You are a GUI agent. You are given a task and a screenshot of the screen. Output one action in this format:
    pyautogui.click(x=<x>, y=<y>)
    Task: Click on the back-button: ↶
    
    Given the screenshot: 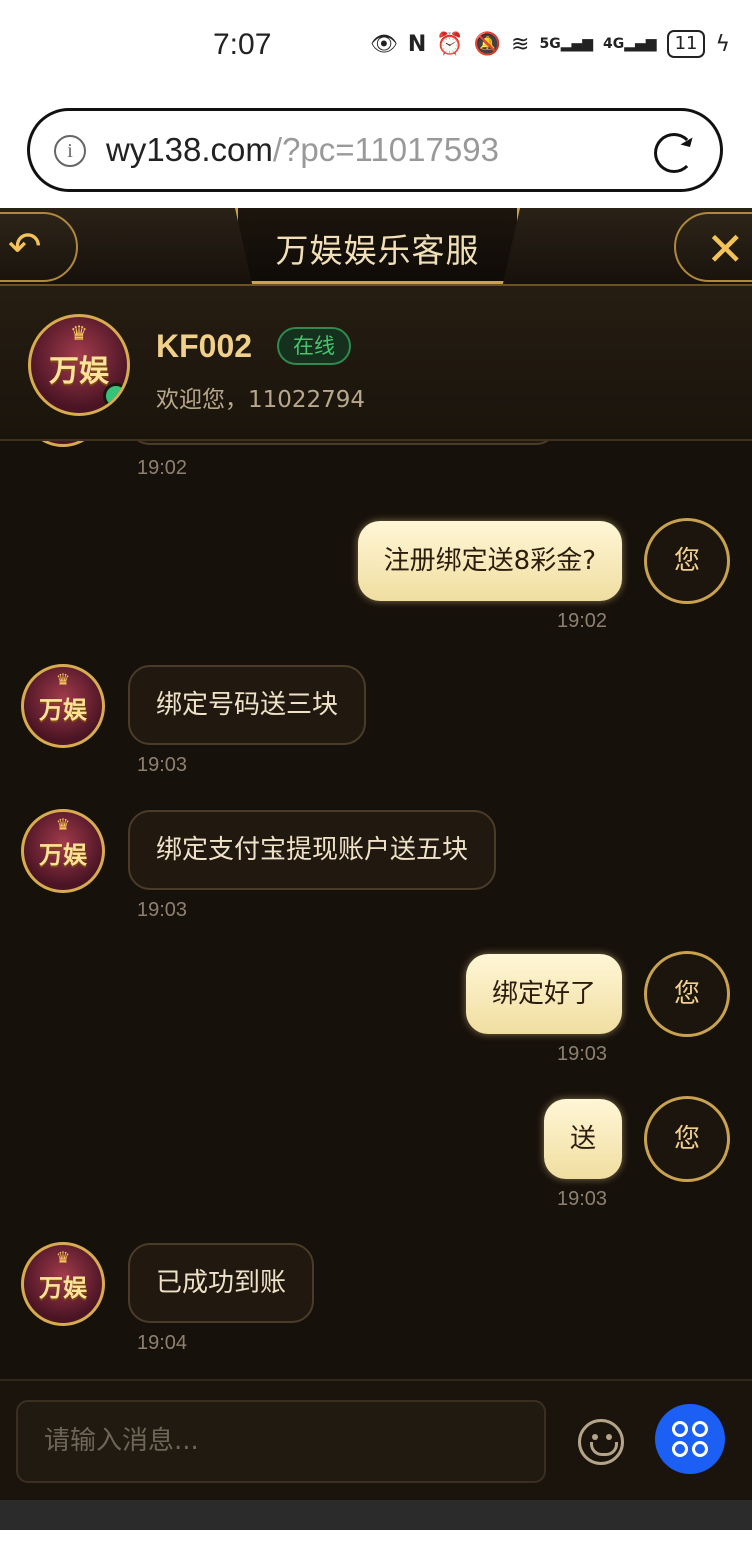 What is the action you would take?
    pyautogui.click(x=39, y=247)
    